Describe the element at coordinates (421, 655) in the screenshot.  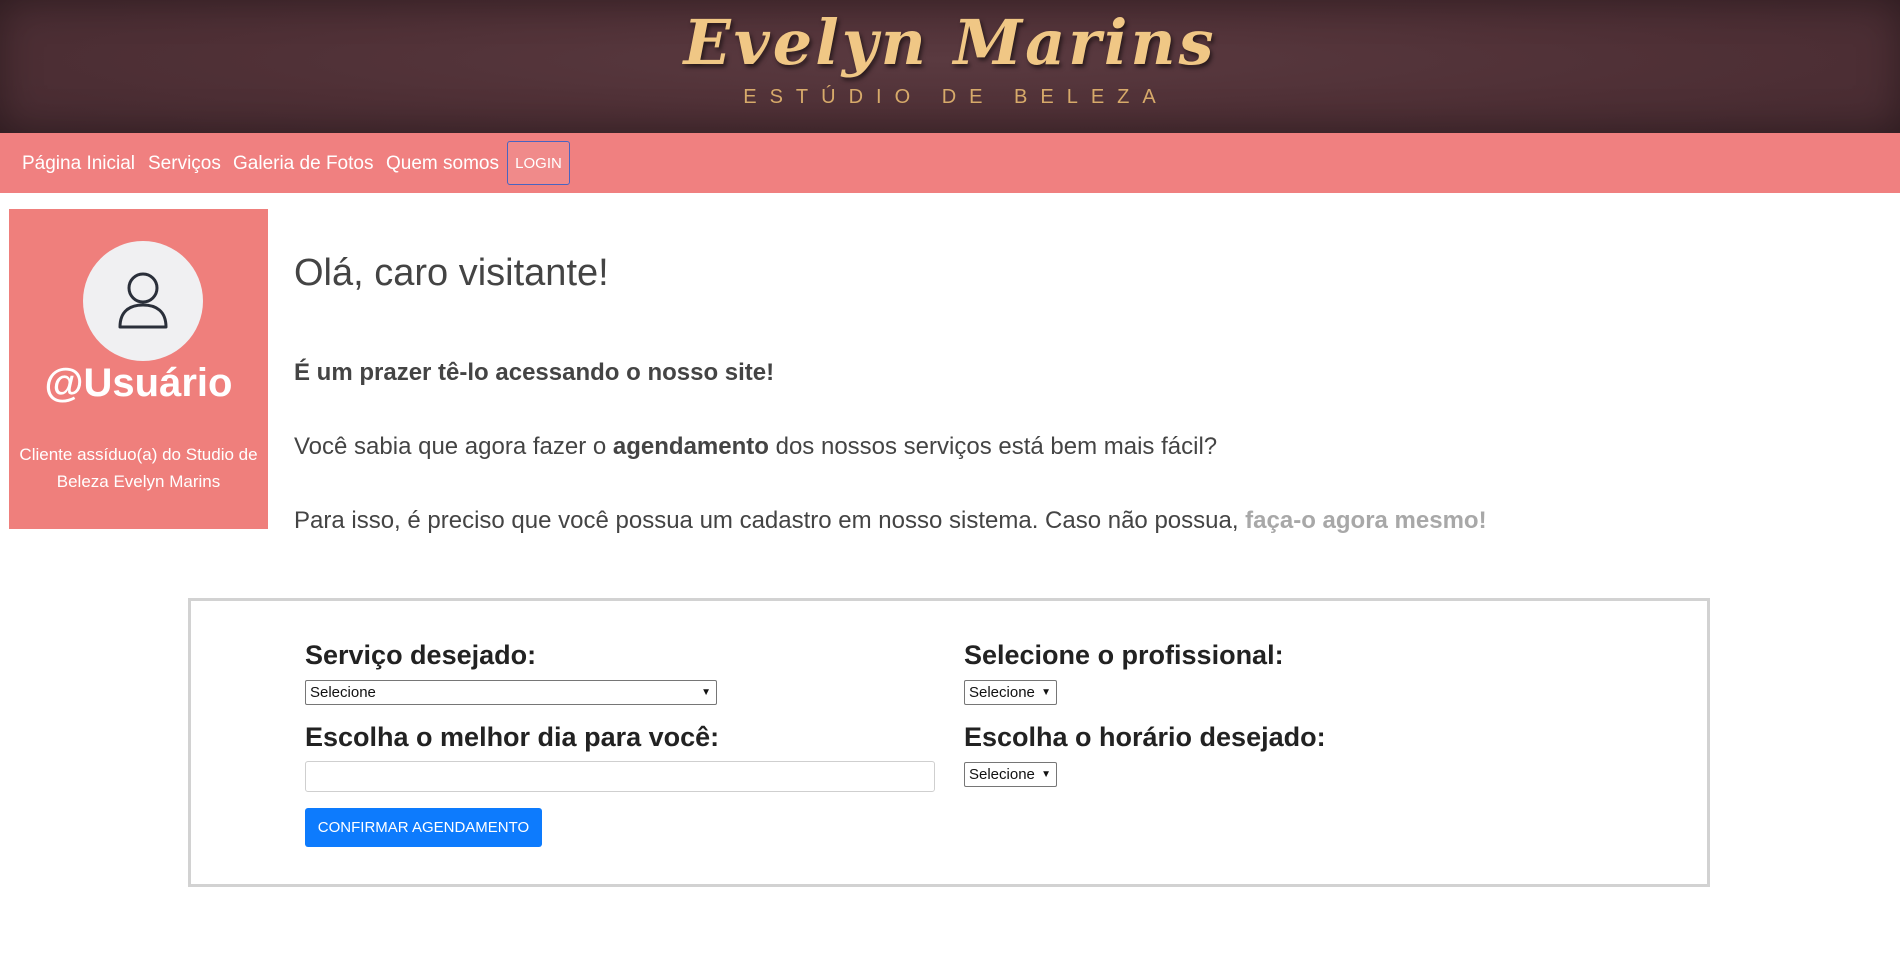
I see `service-label: Serviço desejado:` at that location.